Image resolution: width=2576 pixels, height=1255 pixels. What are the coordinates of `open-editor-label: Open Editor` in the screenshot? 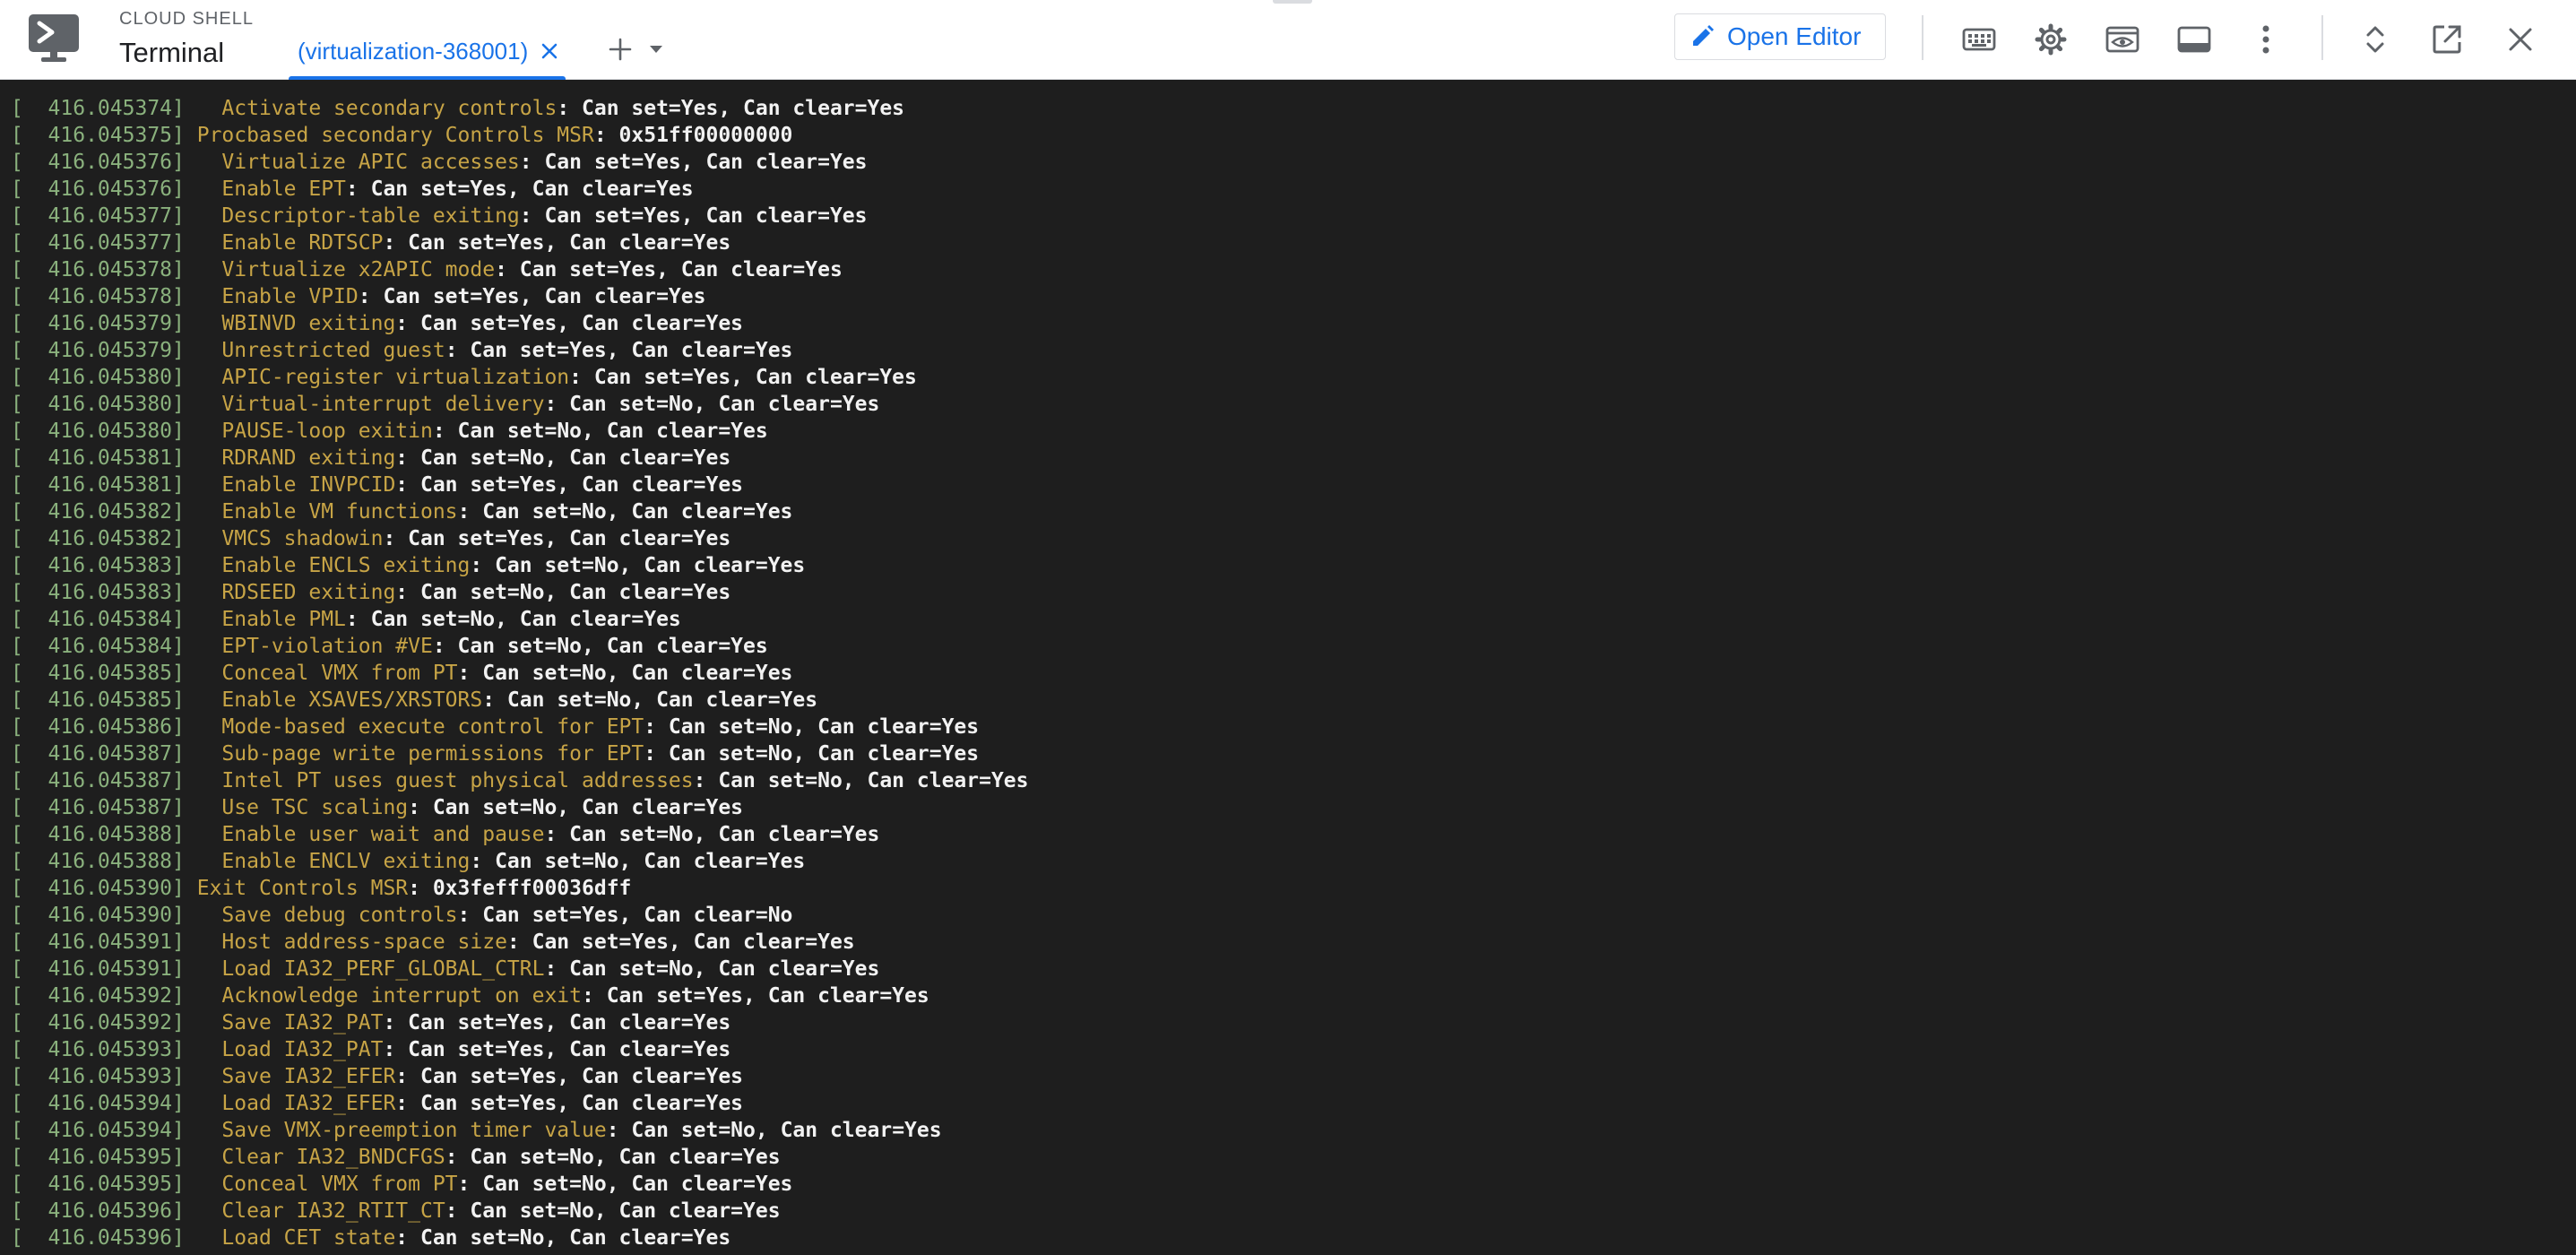 It's located at (1794, 36).